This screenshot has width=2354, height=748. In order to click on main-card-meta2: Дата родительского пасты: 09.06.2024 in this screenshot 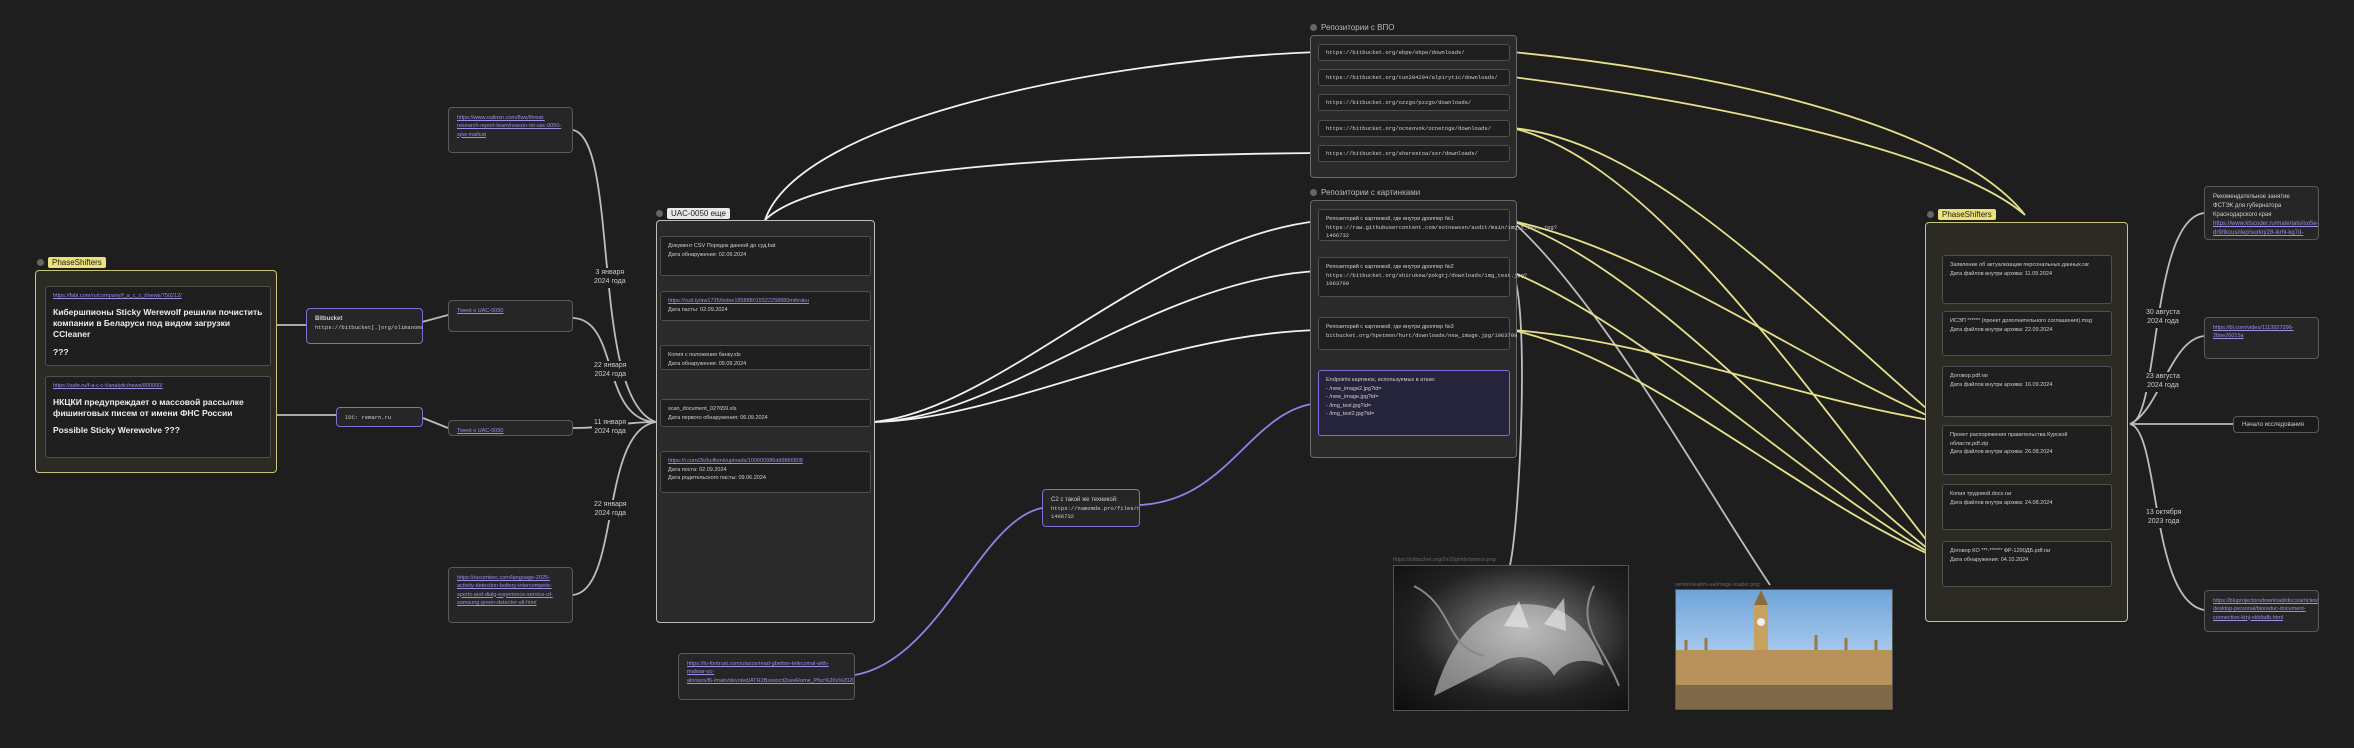, I will do `click(717, 478)`.